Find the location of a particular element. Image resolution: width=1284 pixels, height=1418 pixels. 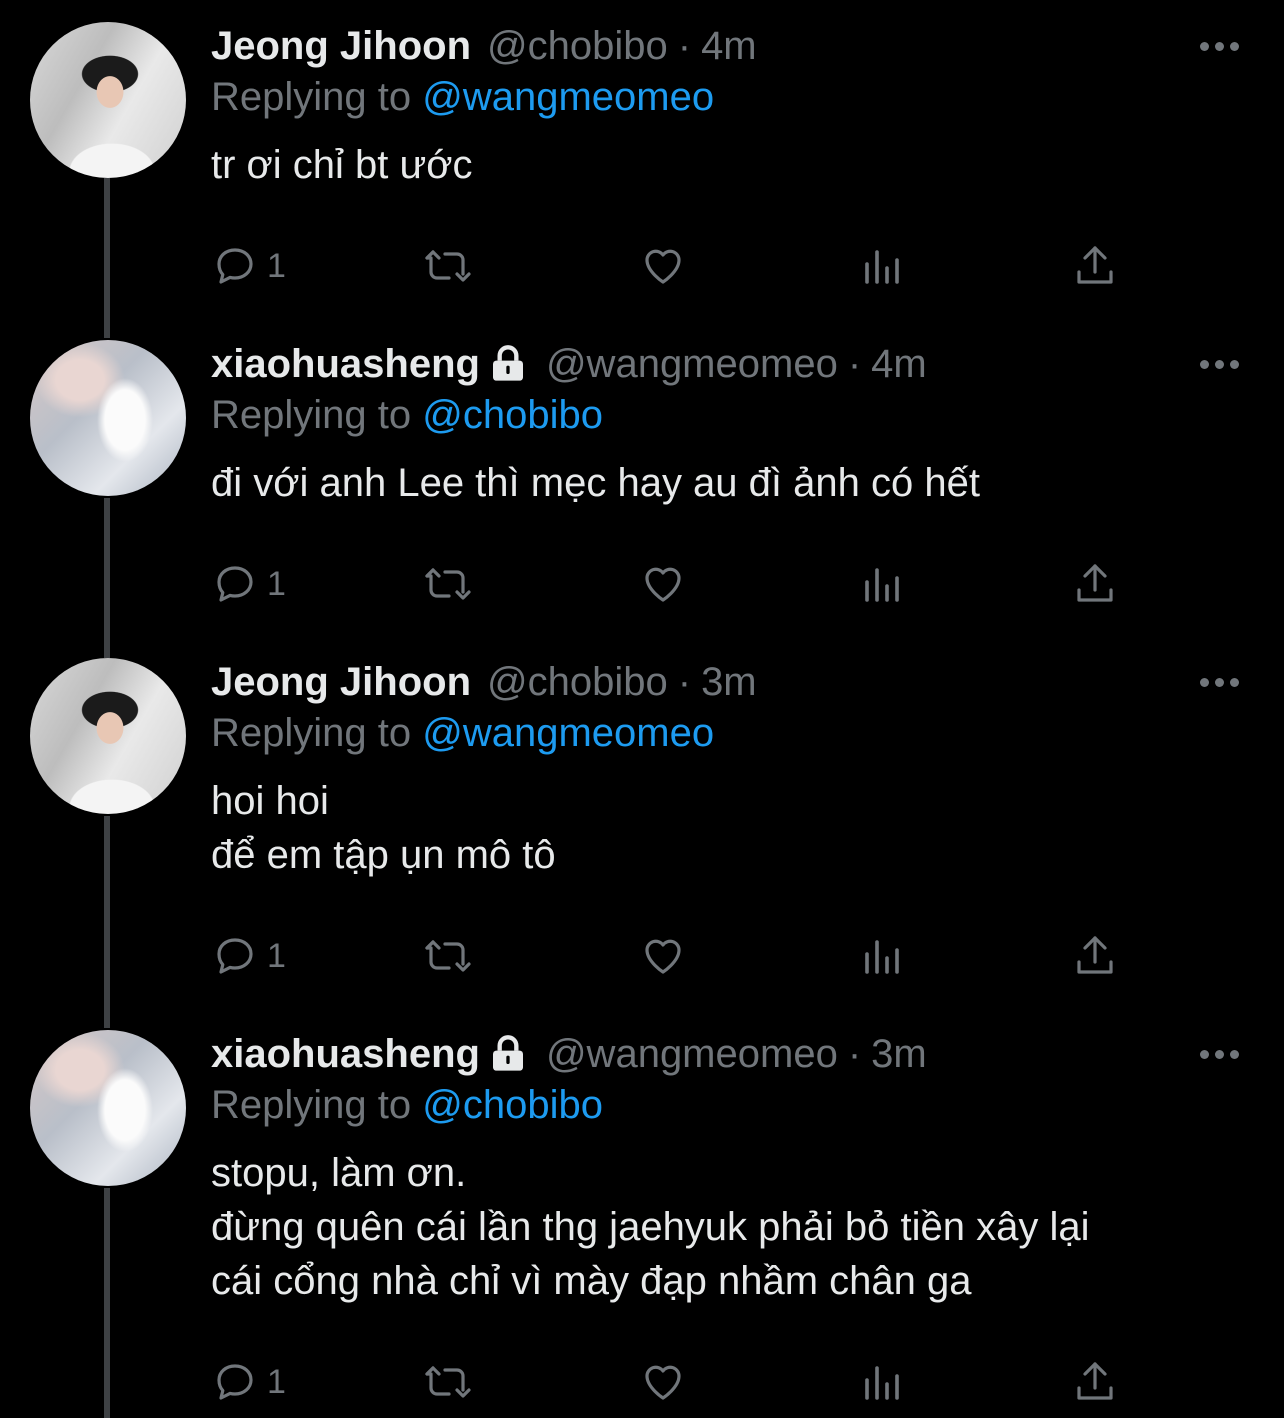

tweet-header: xiaohuasheng @wangmeomeo · 3m is located at coordinates (727, 1054).